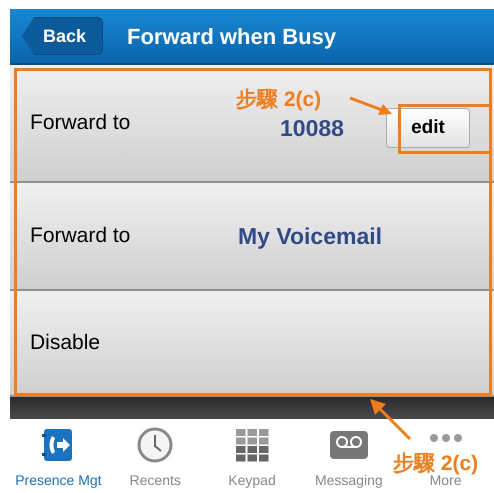 Image resolution: width=494 pixels, height=493 pixels. Describe the element at coordinates (428, 128) in the screenshot. I see `edit-button: edit` at that location.